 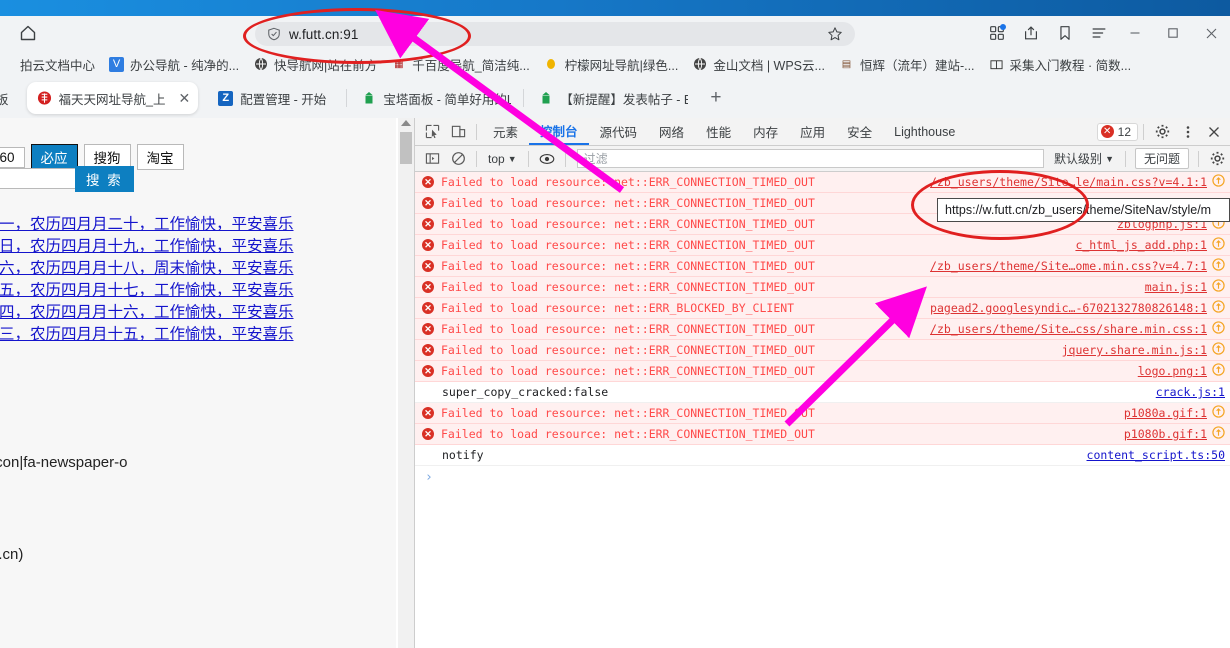 I want to click on console-source-link: pagead2.googlesyndic…-6702132780826148:1, so click(x=1068, y=308).